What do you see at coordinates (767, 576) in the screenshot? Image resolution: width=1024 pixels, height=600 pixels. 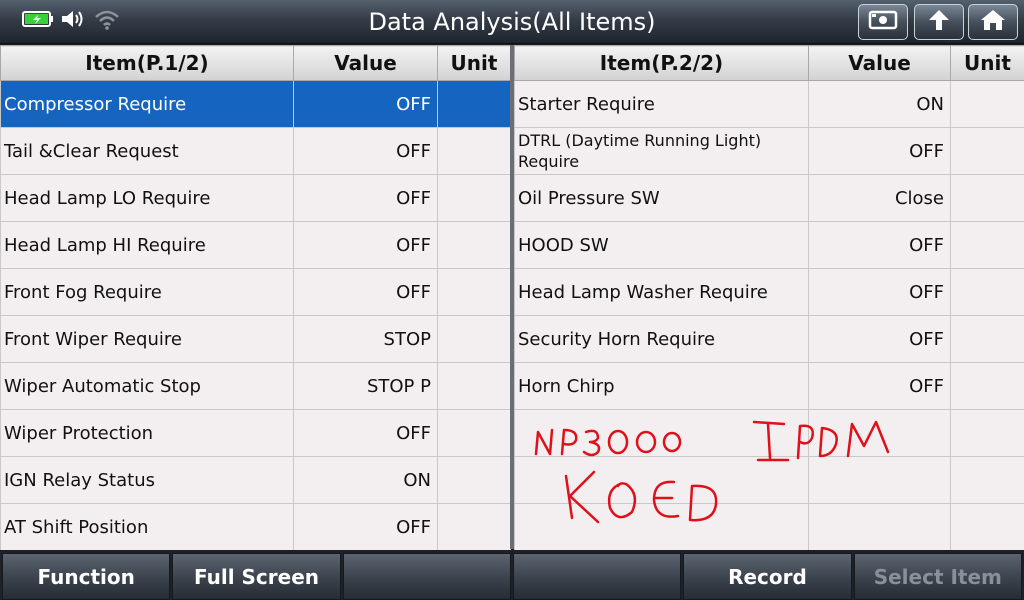 I see `record-button: Record` at bounding box center [767, 576].